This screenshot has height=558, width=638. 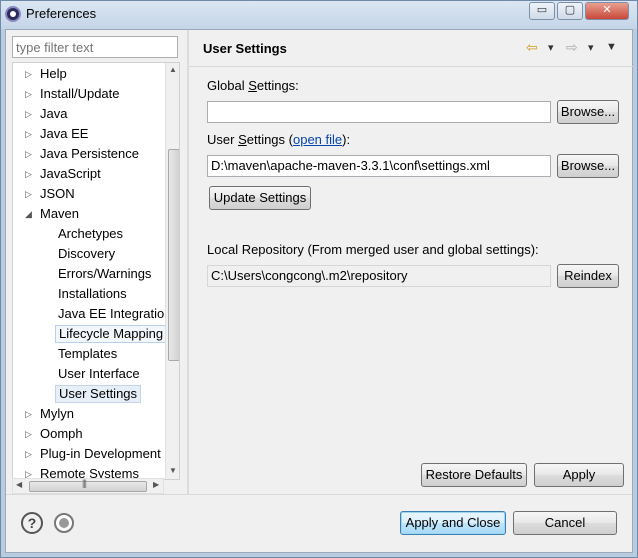 I want to click on tree-vertical-scrollbar: ▲ ▼, so click(x=172, y=271).